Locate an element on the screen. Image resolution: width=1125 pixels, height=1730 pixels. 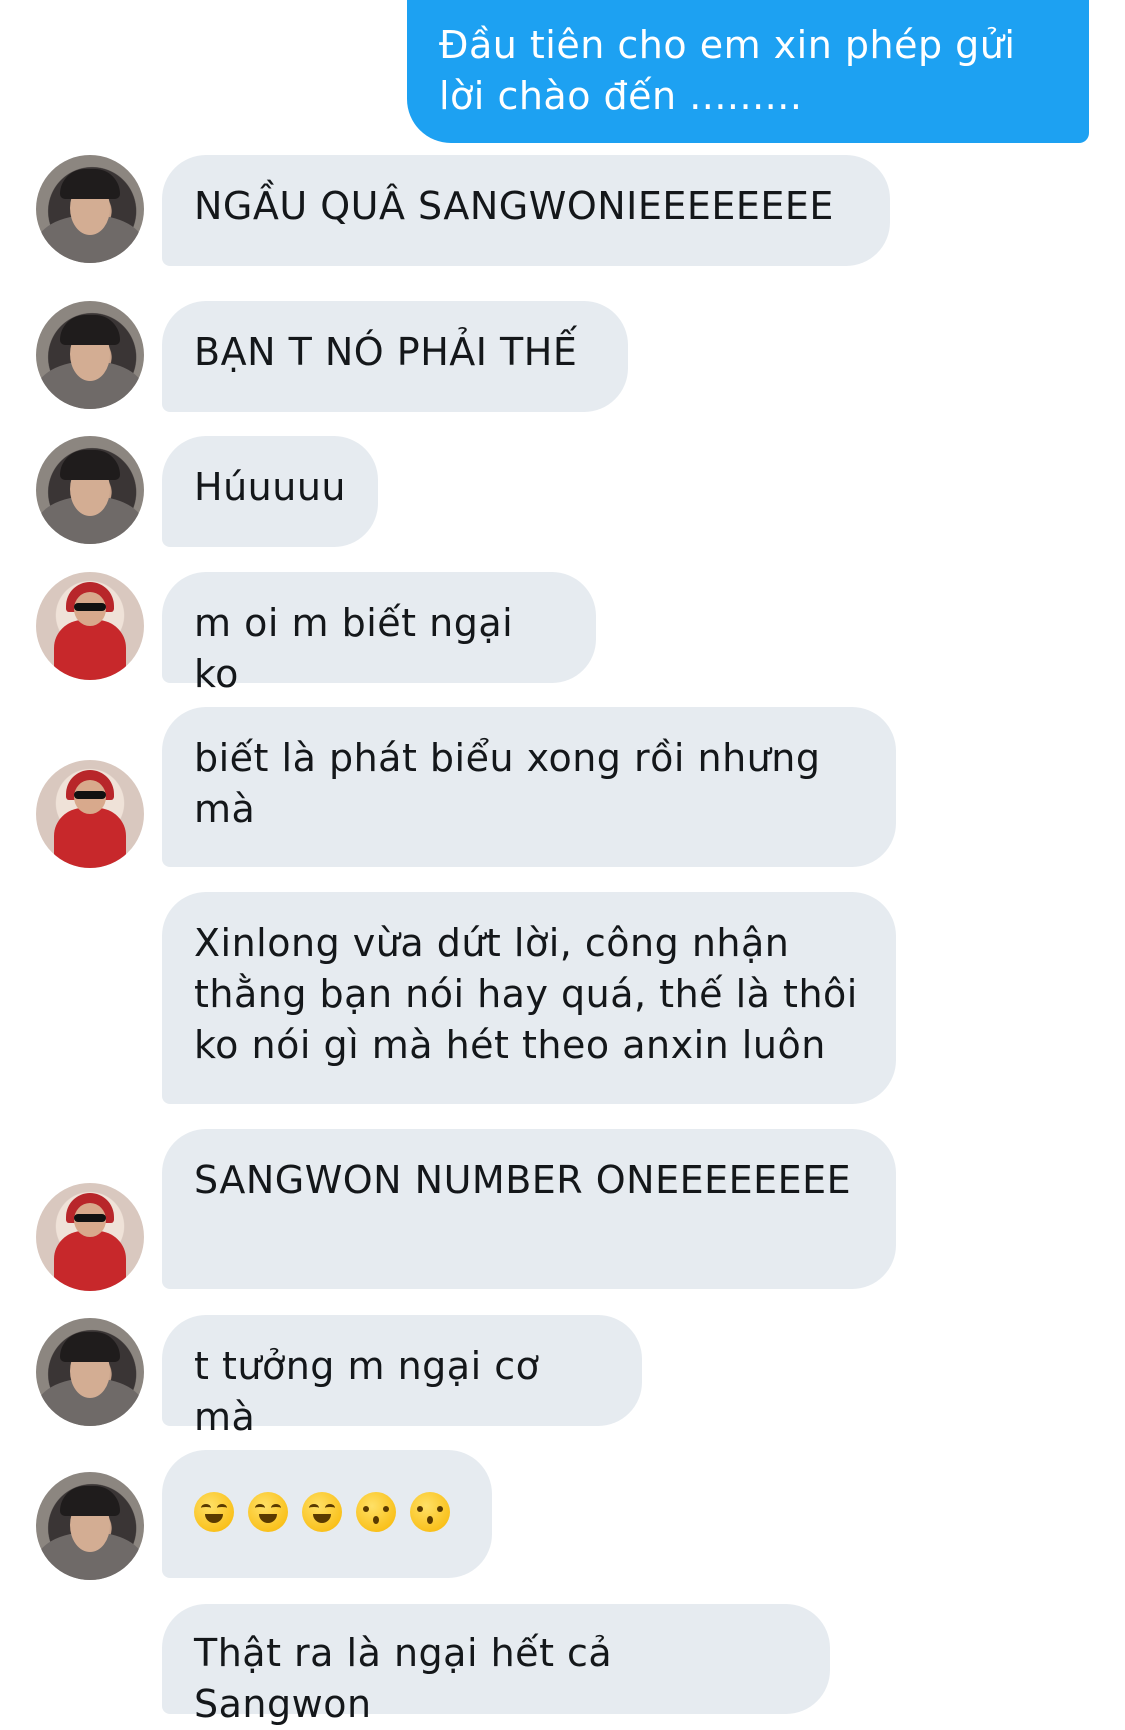
received-message: m oi m biết ngại ko is located at coordinates (379, 634).